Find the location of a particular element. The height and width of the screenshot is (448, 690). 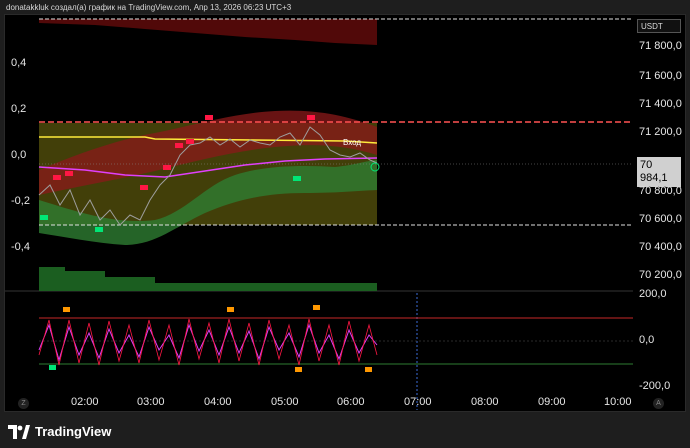

osc-axis-label: -200,0 is located at coordinates (655, 386).